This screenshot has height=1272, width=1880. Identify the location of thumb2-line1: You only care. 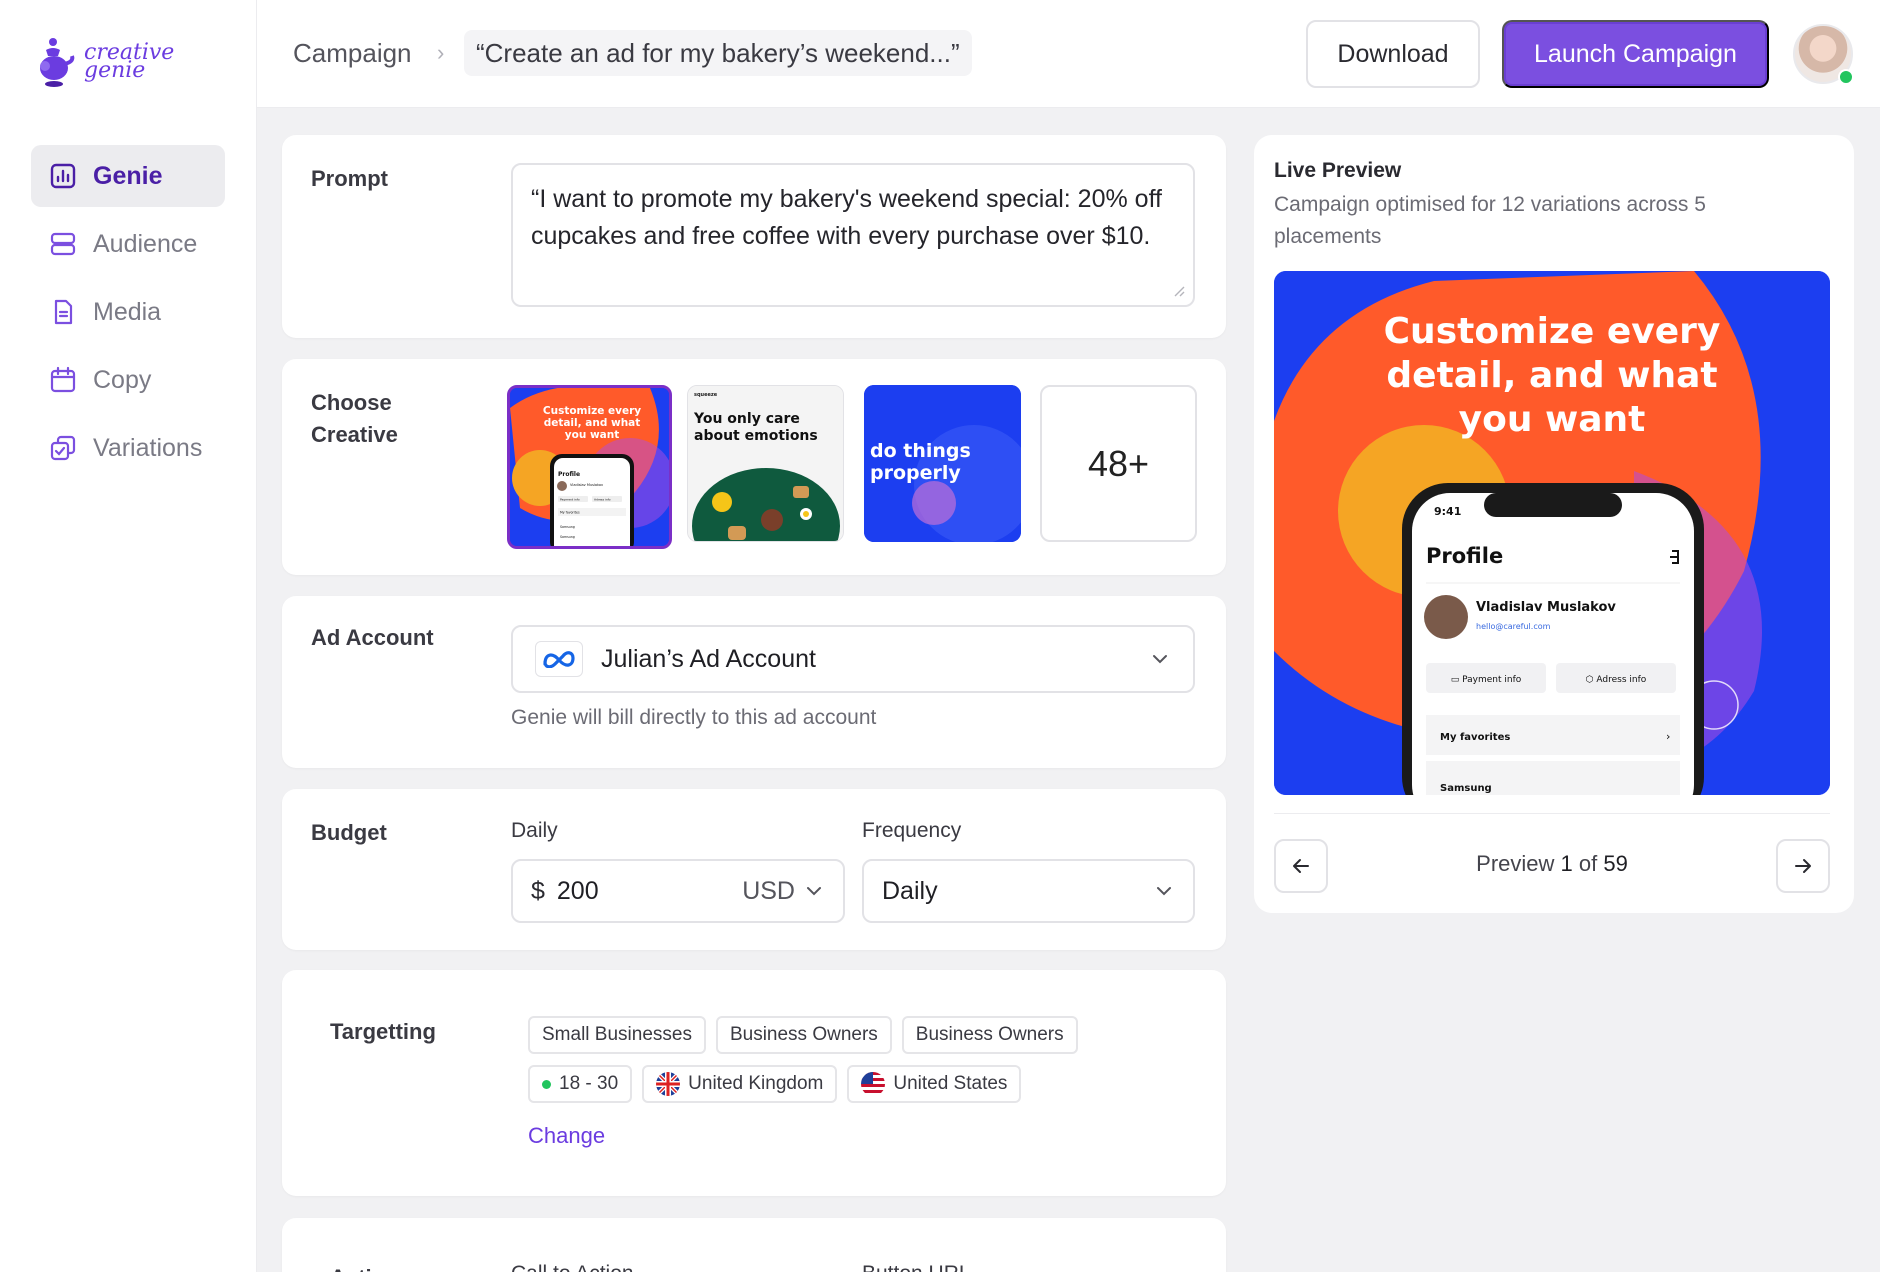
(746, 419).